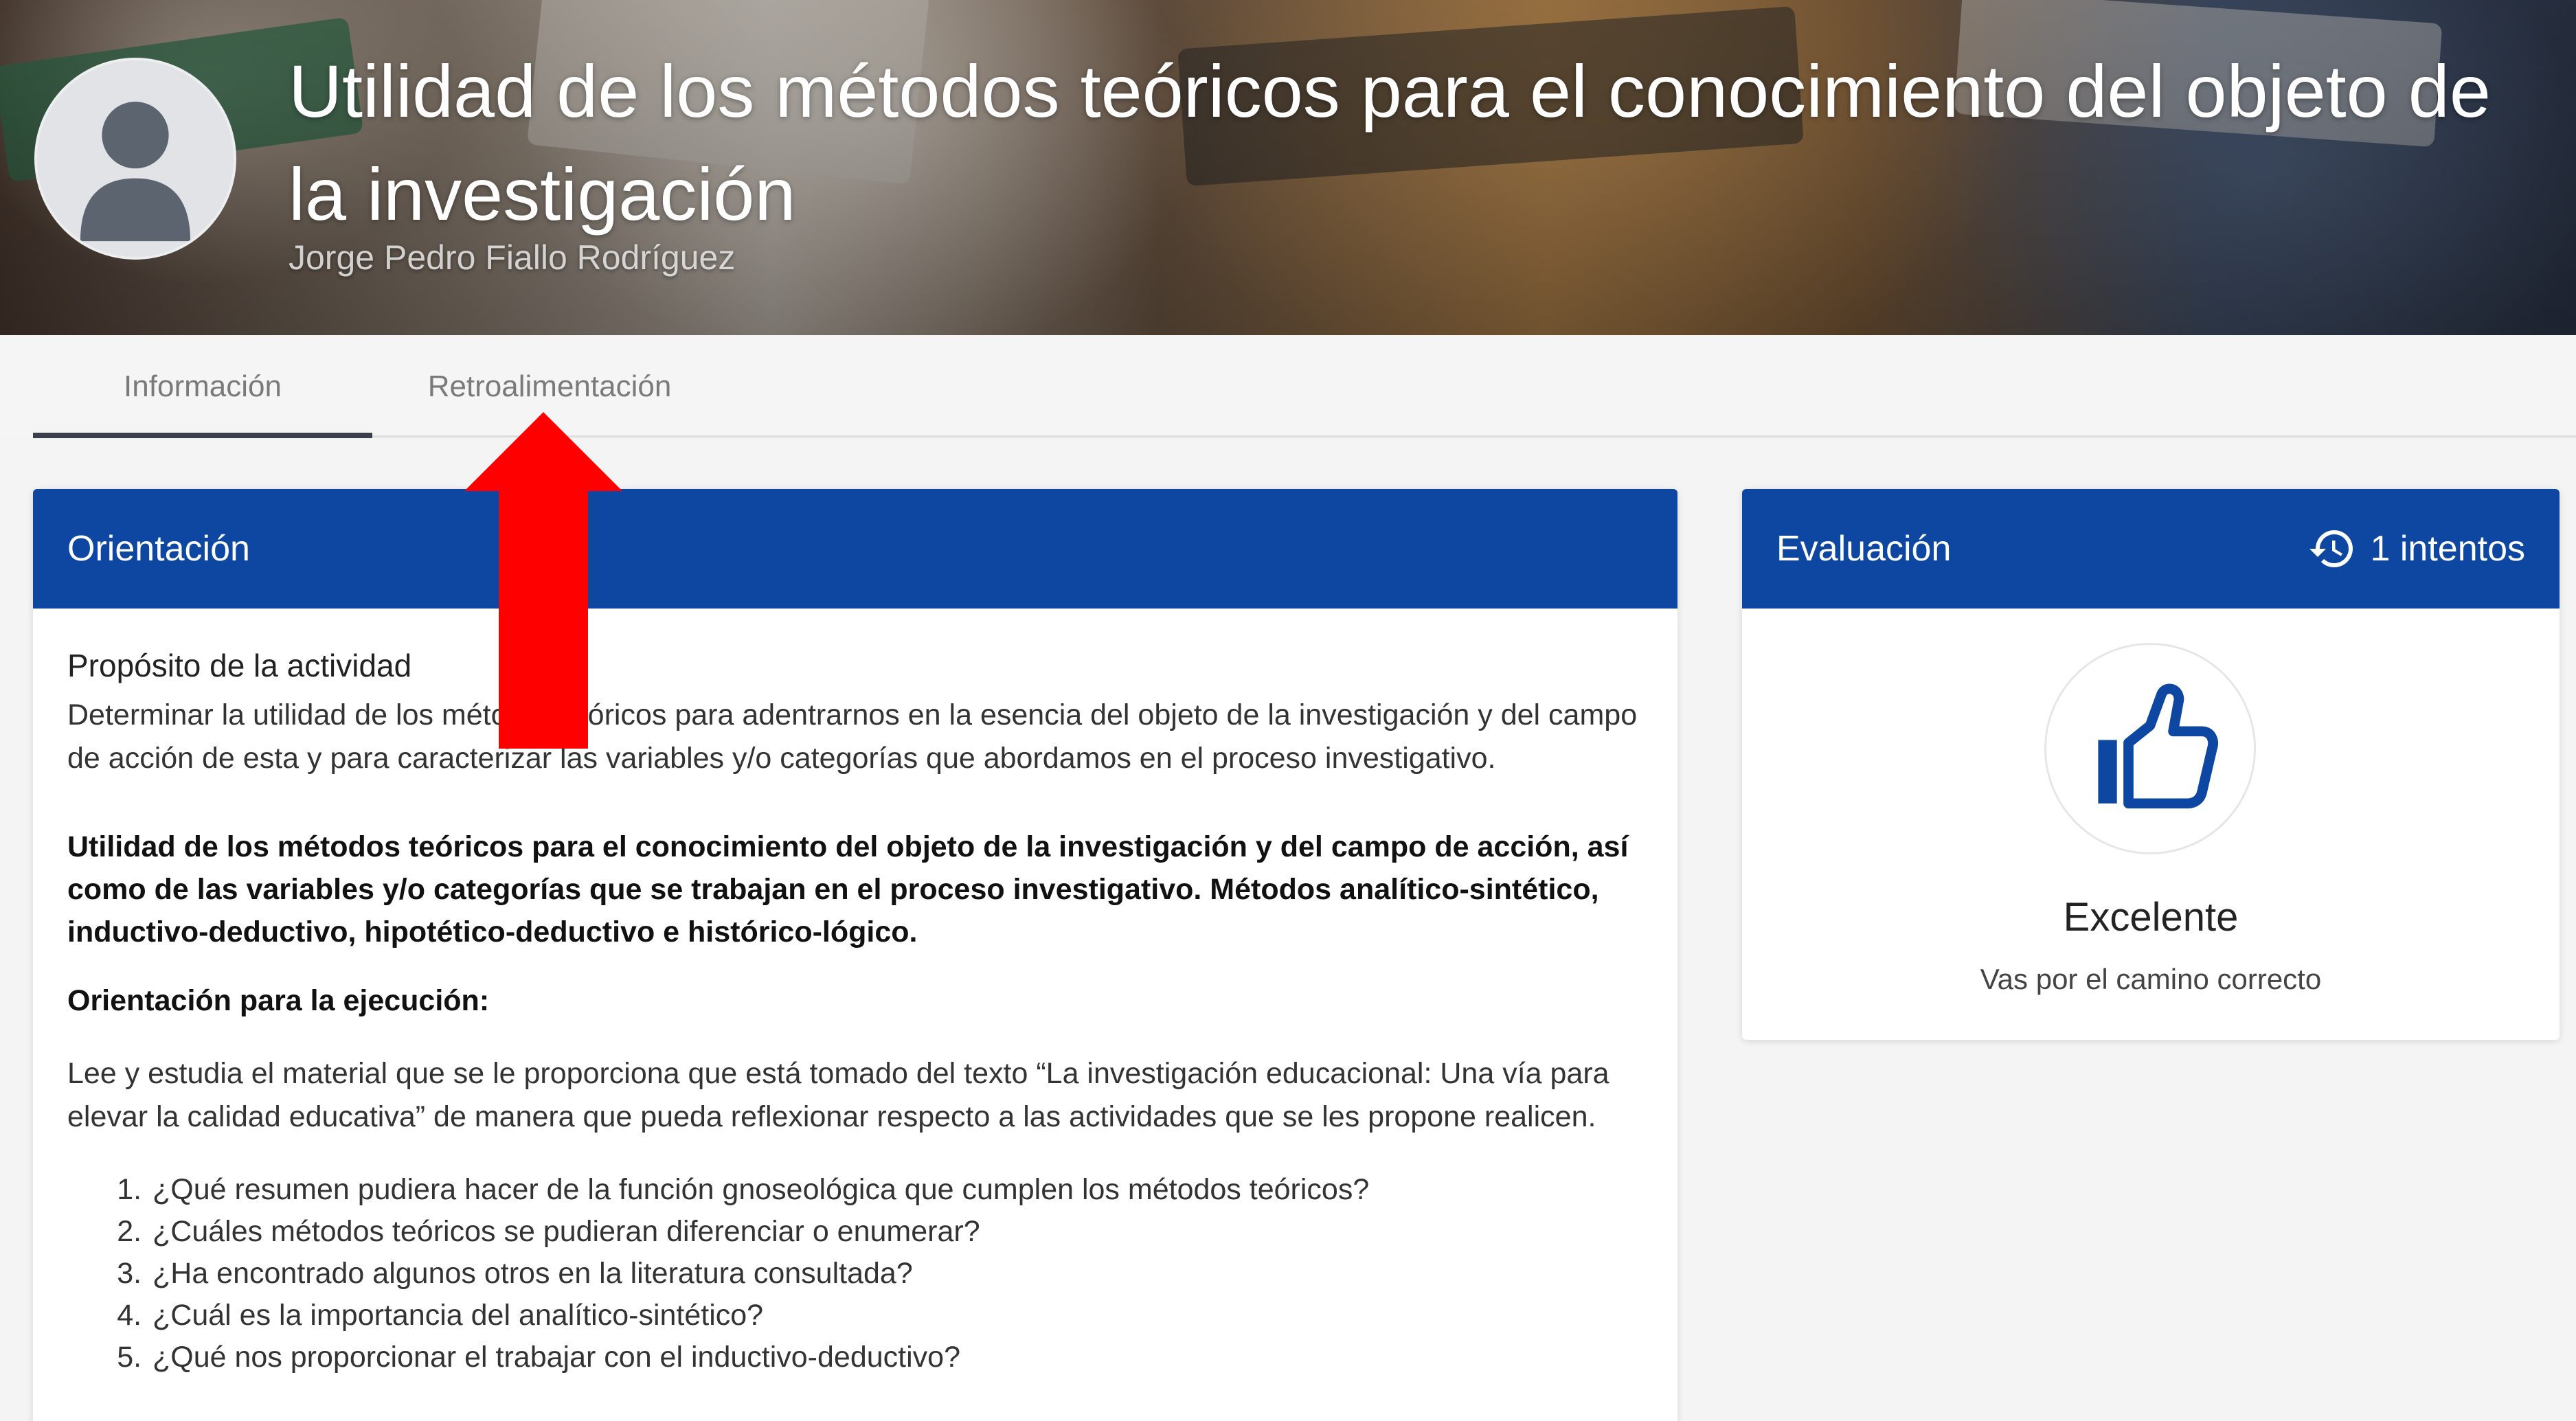 The image size is (2576, 1421). Describe the element at coordinates (2151, 918) in the screenshot. I see `evaluation-result: Excelente` at that location.